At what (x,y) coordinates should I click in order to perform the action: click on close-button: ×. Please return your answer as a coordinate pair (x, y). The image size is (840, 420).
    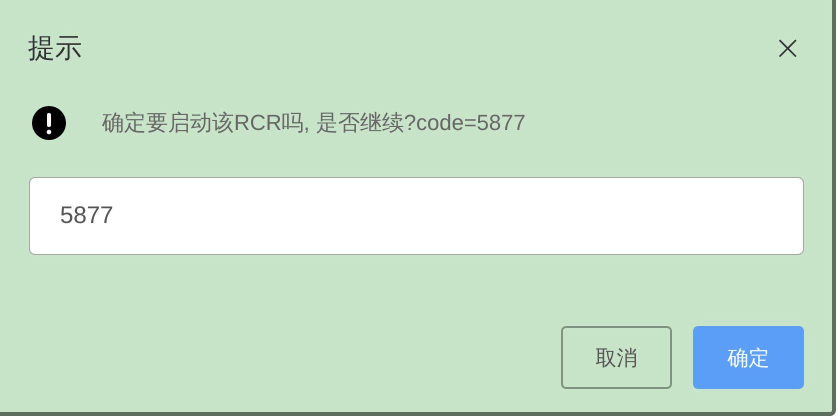
    Looking at the image, I should click on (788, 48).